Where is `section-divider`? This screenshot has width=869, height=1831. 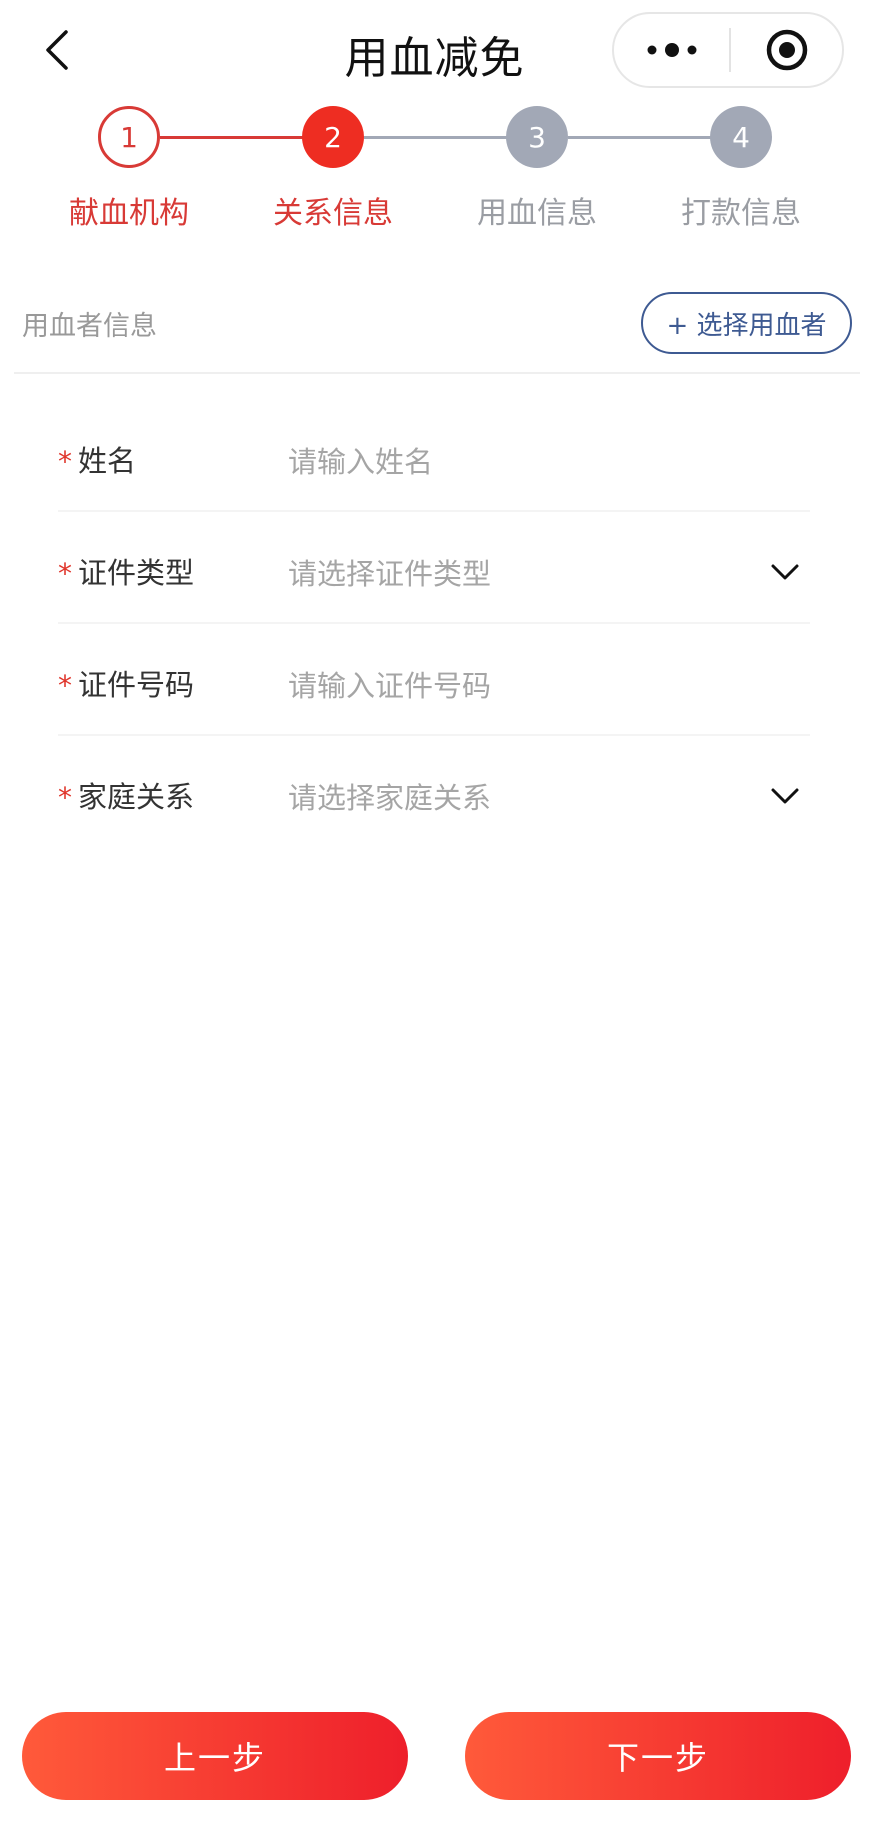 section-divider is located at coordinates (437, 373).